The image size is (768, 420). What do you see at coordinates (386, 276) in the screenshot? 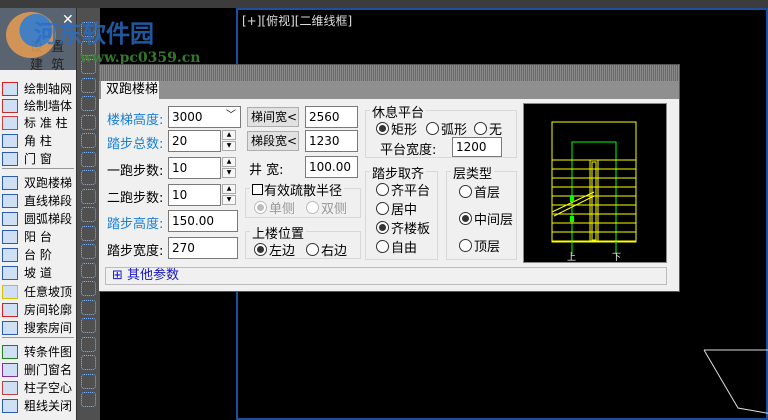
I see `other-params-expander: ⊞ 其他参数` at bounding box center [386, 276].